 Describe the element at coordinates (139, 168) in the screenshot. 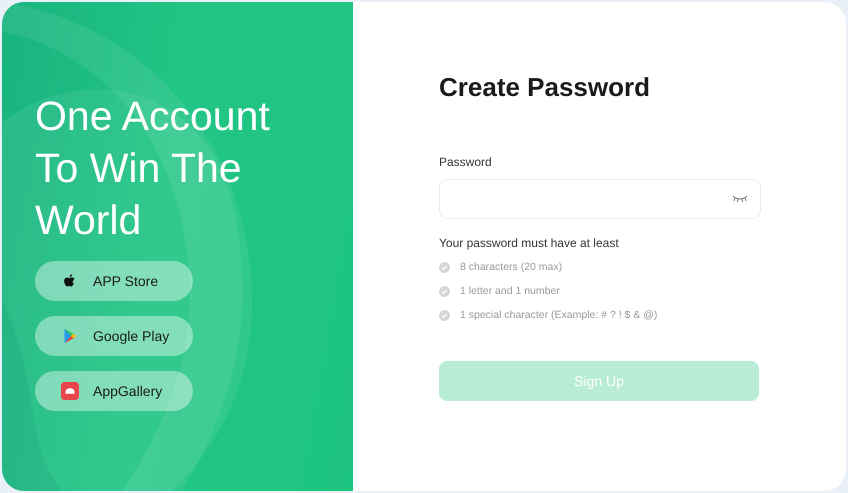

I see `headline-line: To Win The` at that location.